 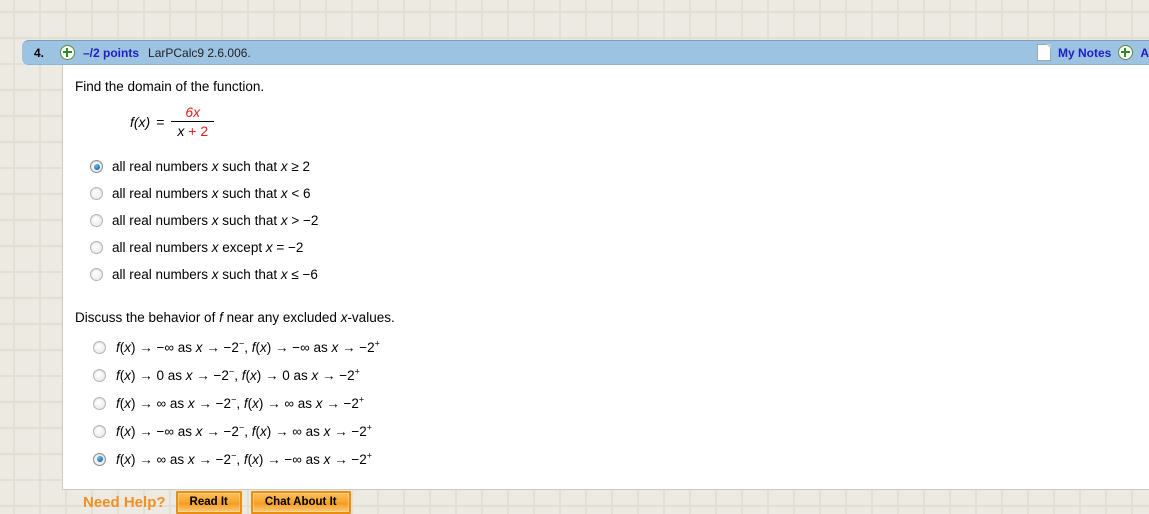 I want to click on option-row: all real numbers x such that x > −2, so click(x=619, y=220).